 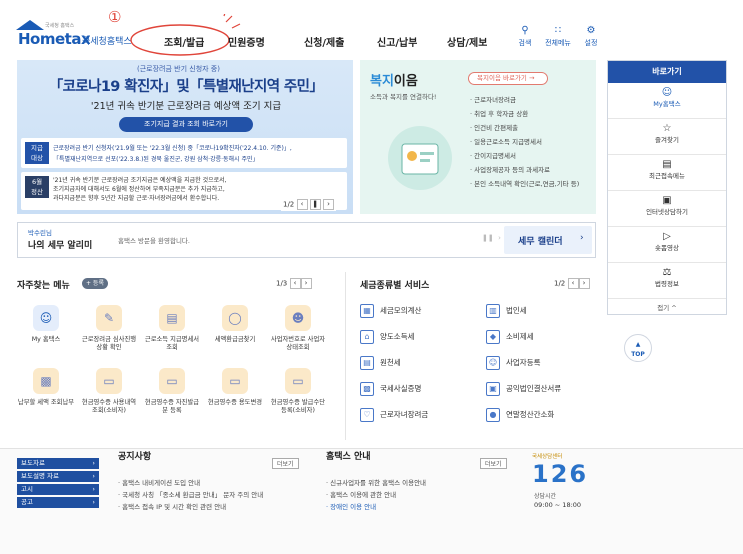 What do you see at coordinates (46, 387) in the screenshot?
I see `favorite-tax-payment: ▩ 납부할 세액 조회납부` at bounding box center [46, 387].